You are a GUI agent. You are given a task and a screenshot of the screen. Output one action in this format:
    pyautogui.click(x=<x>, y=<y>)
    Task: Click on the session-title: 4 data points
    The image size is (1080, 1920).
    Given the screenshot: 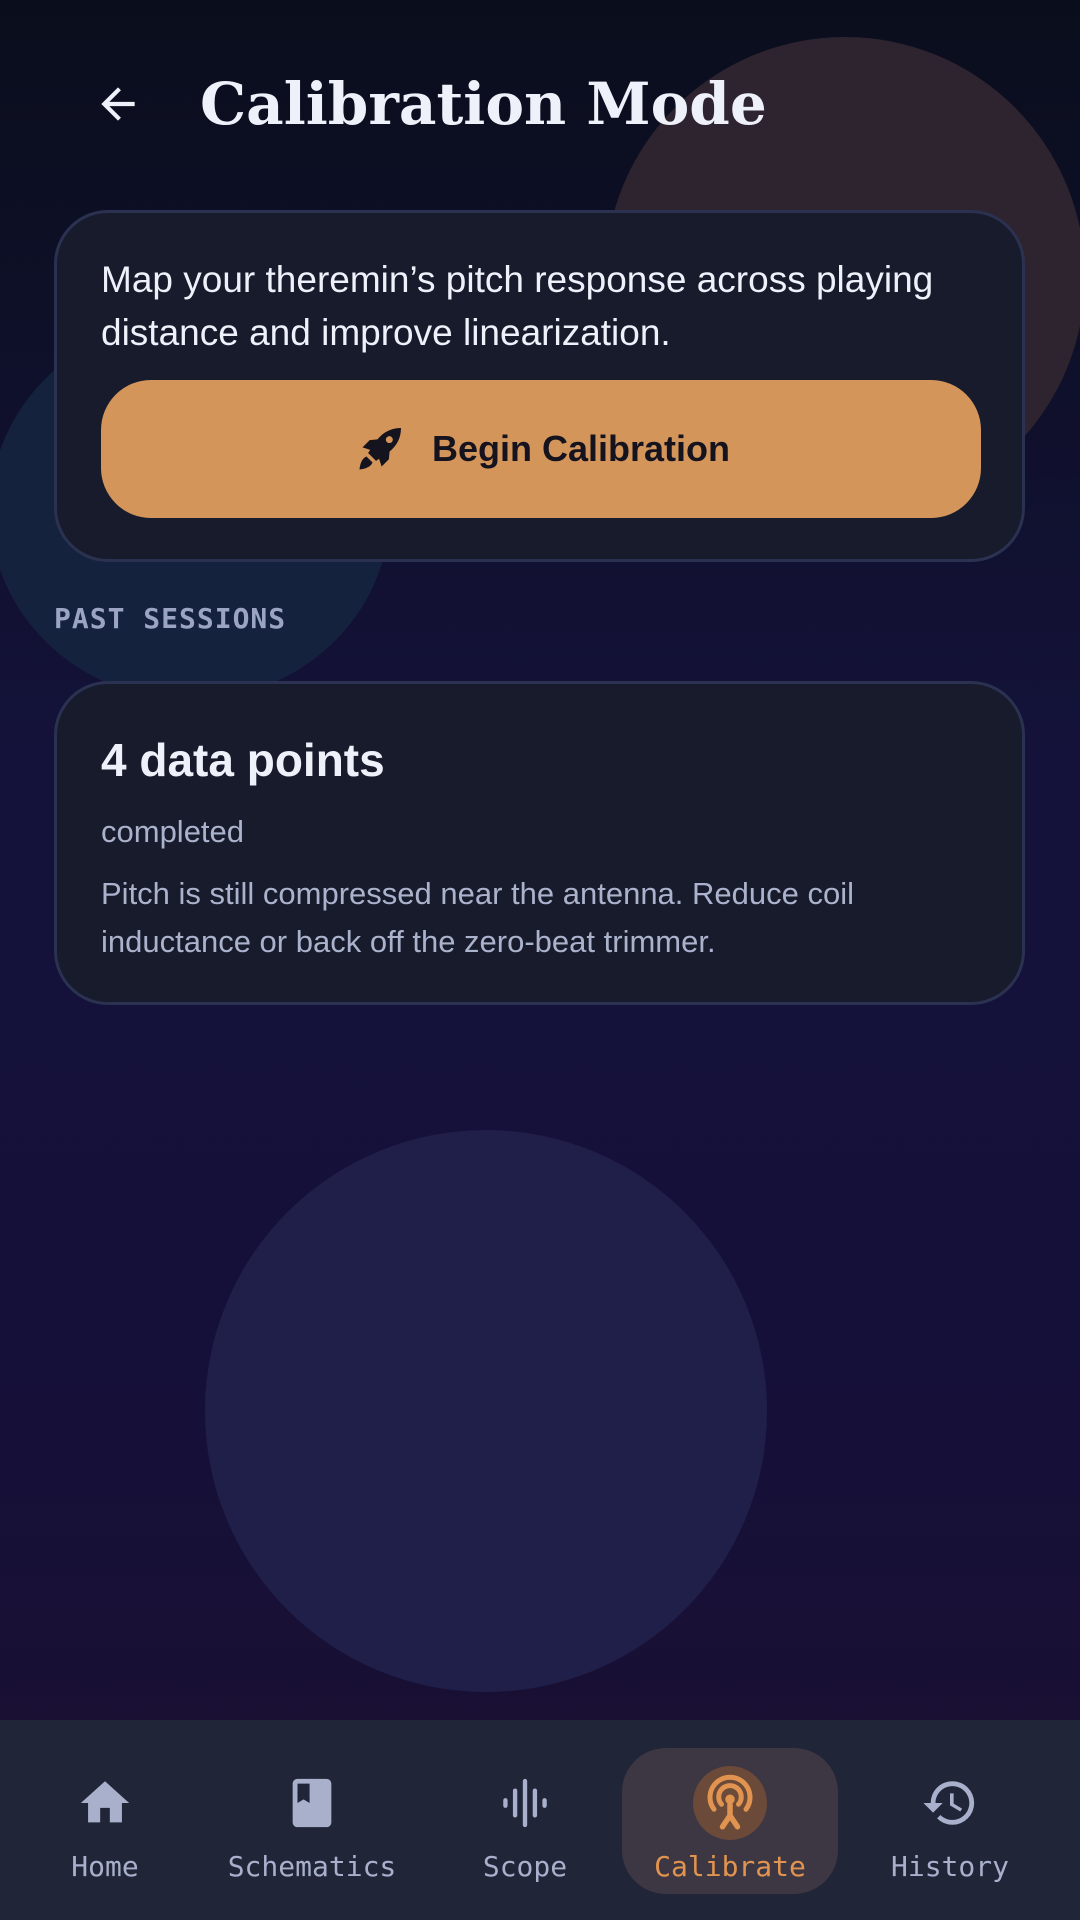 What is the action you would take?
    pyautogui.click(x=243, y=760)
    